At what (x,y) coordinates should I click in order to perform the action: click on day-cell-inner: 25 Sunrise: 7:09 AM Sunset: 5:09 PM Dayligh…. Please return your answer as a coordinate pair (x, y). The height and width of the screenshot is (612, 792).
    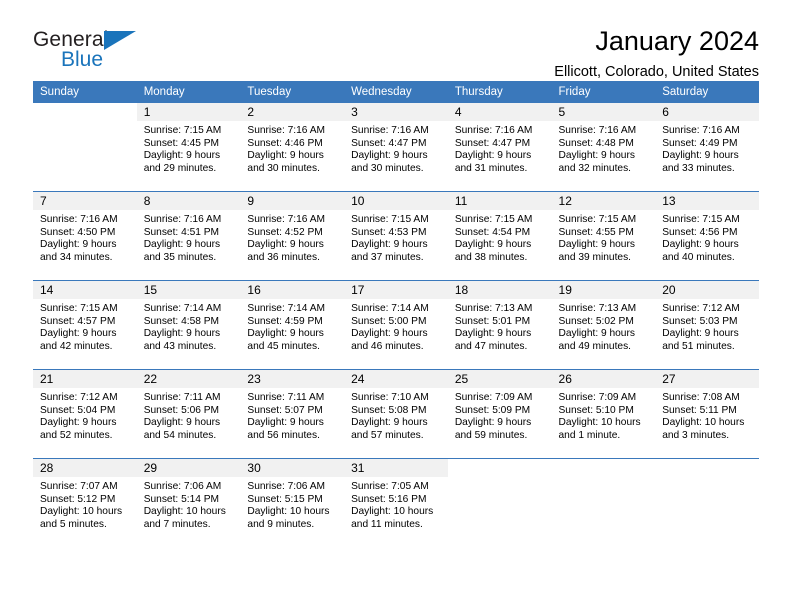
    Looking at the image, I should click on (499, 414).